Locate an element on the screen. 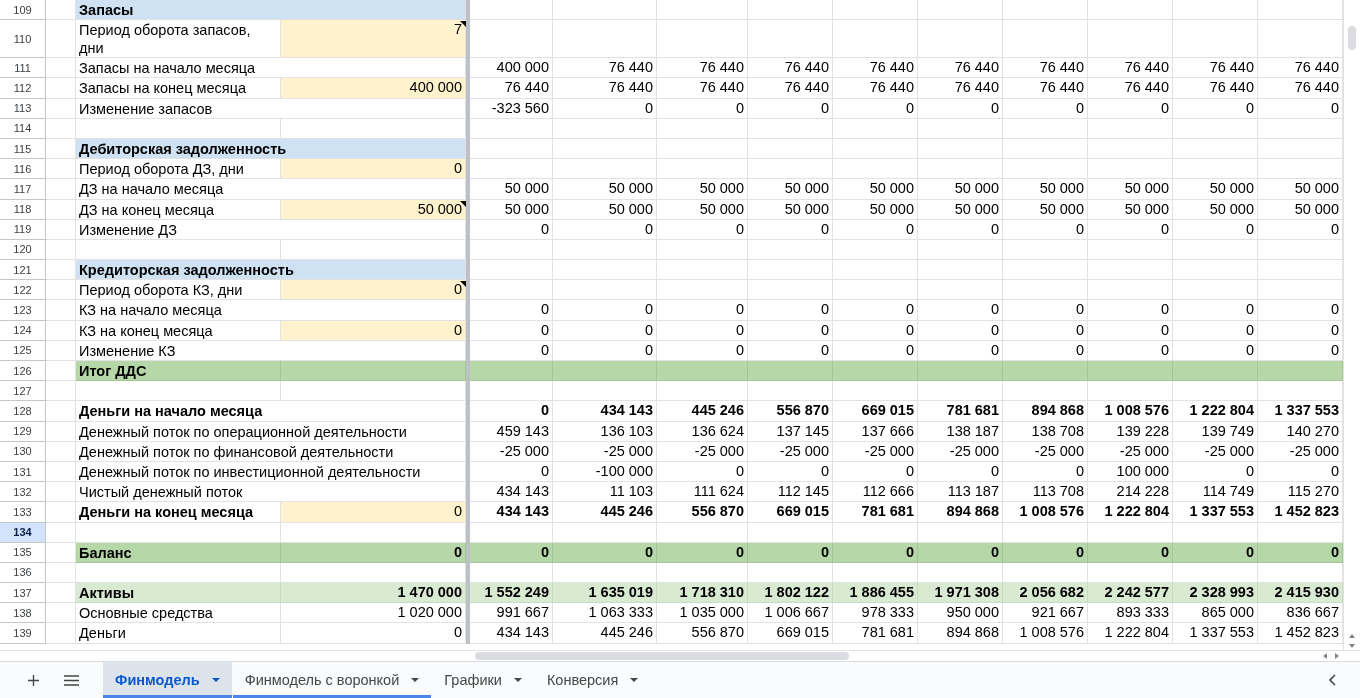 This screenshot has height=698, width=1360. row-header: 124 is located at coordinates (23, 330).